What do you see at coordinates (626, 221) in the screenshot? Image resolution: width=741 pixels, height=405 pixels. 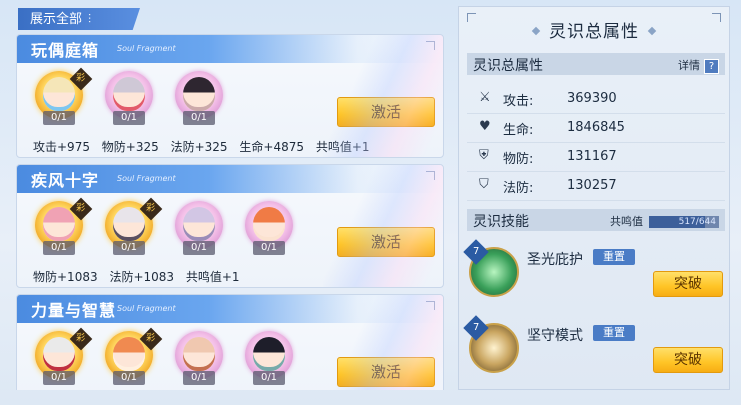 I see `resonance-label: 共鸣值` at bounding box center [626, 221].